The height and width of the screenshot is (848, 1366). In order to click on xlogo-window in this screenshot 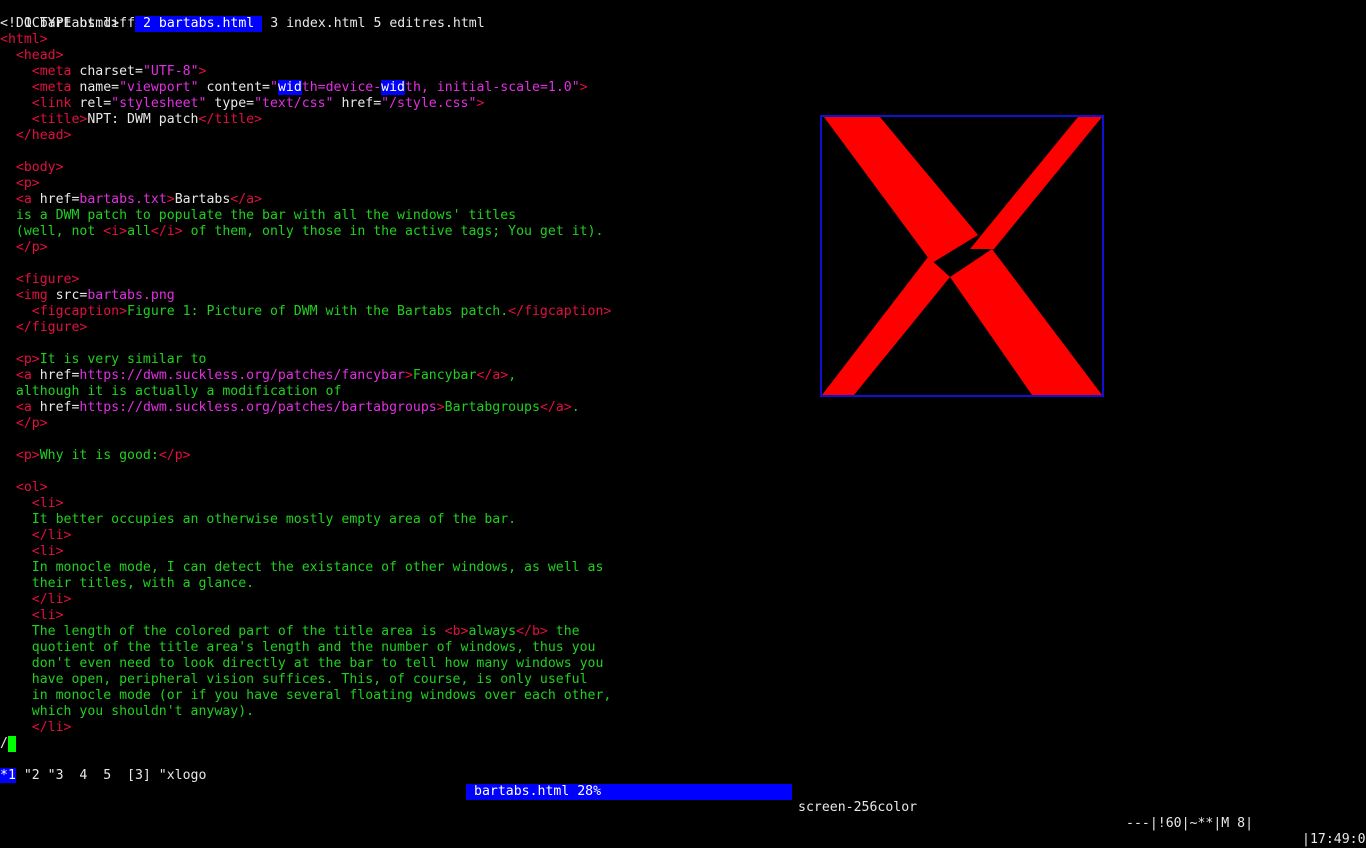, I will do `click(962, 256)`.